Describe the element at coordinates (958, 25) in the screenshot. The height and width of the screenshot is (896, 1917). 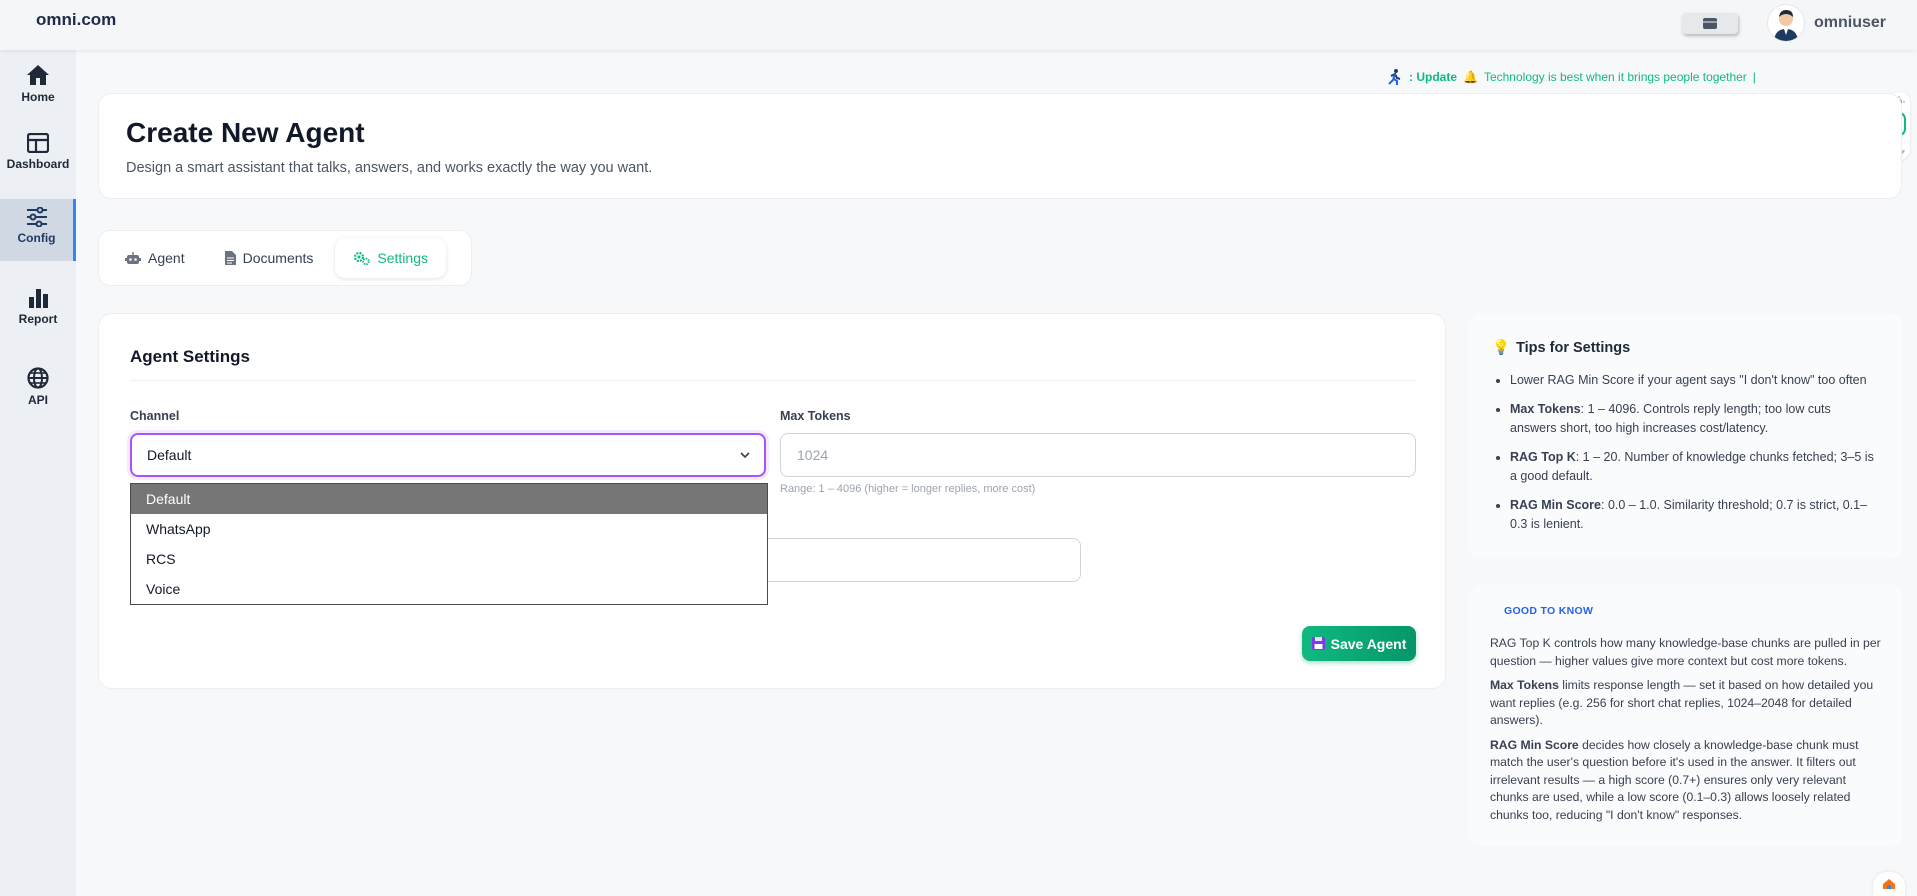
I see `top-bar: omni.com omniuser` at that location.